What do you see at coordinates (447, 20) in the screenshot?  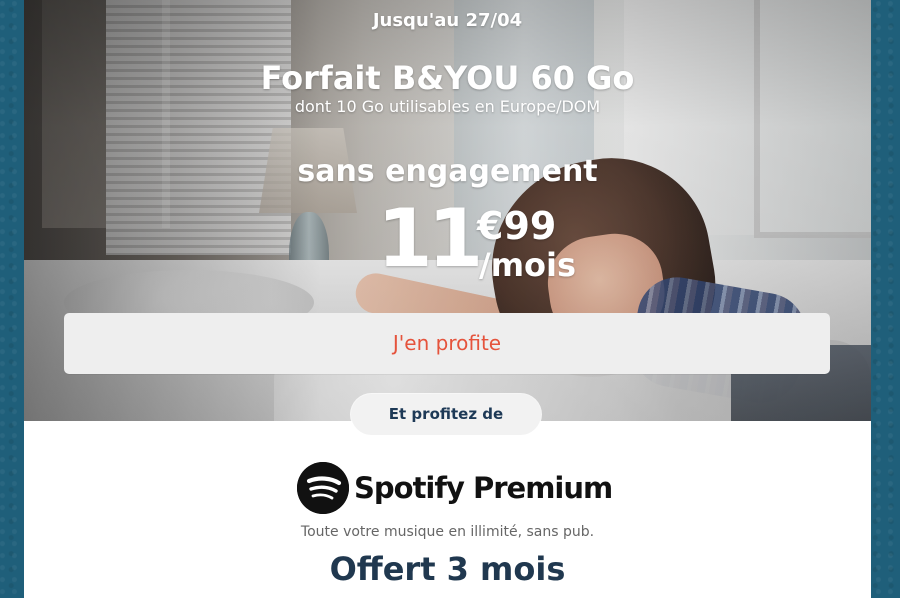 I see `promo-date: Jusqu'au 27/04` at bounding box center [447, 20].